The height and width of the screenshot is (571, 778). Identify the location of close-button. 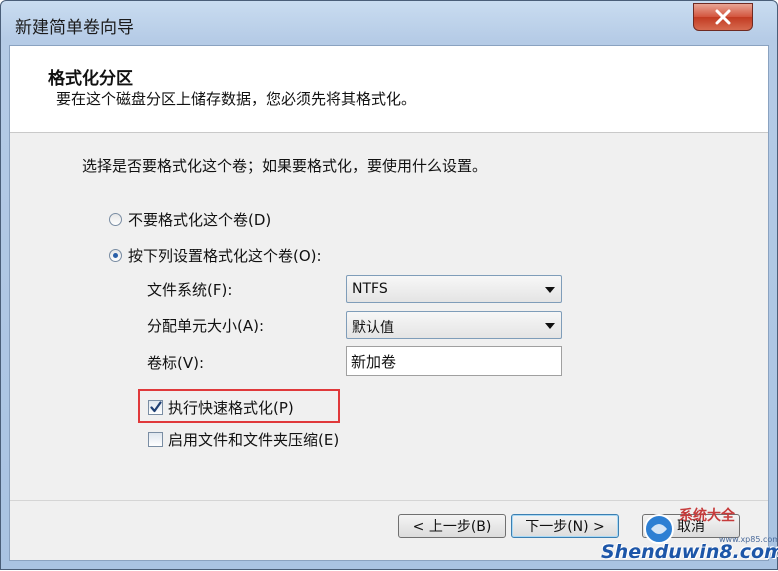
(723, 17).